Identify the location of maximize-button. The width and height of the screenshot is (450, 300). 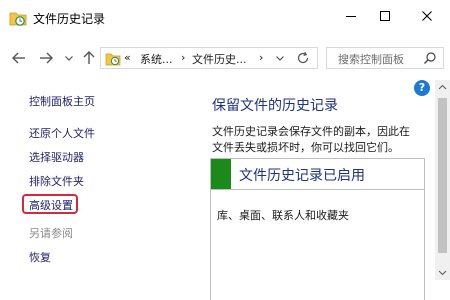
(385, 16).